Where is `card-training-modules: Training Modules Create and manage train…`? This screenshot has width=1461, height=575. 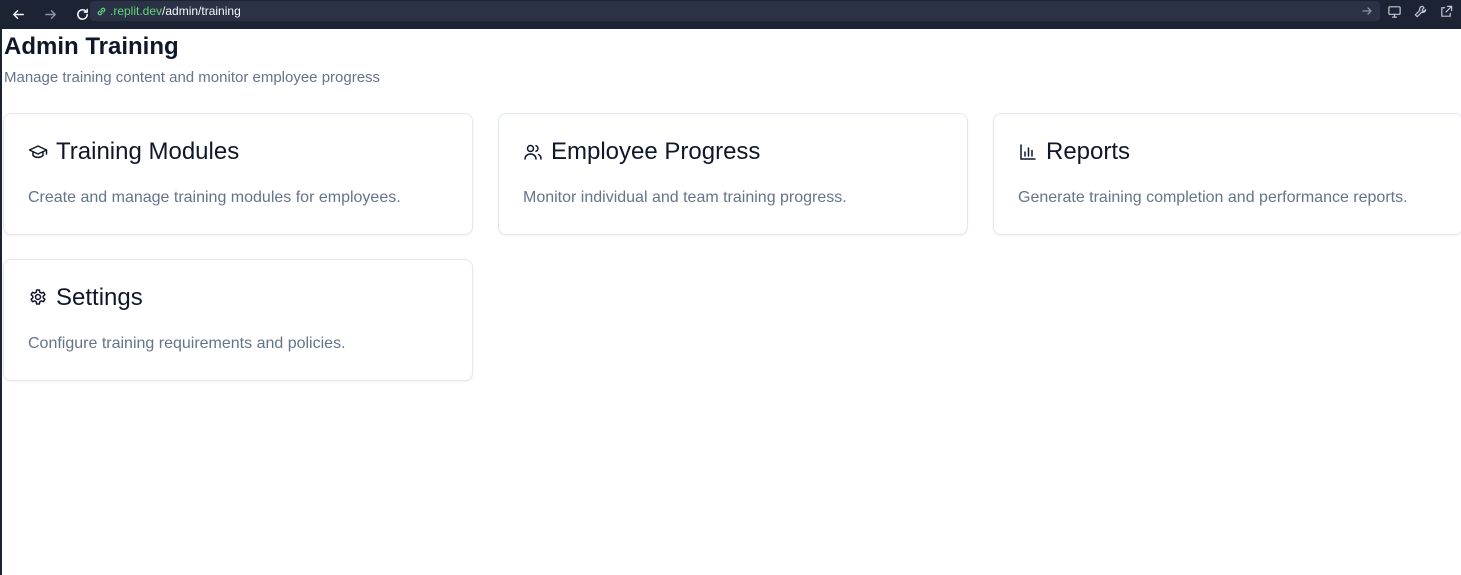 card-training-modules: Training Modules Create and manage train… is located at coordinates (238, 174).